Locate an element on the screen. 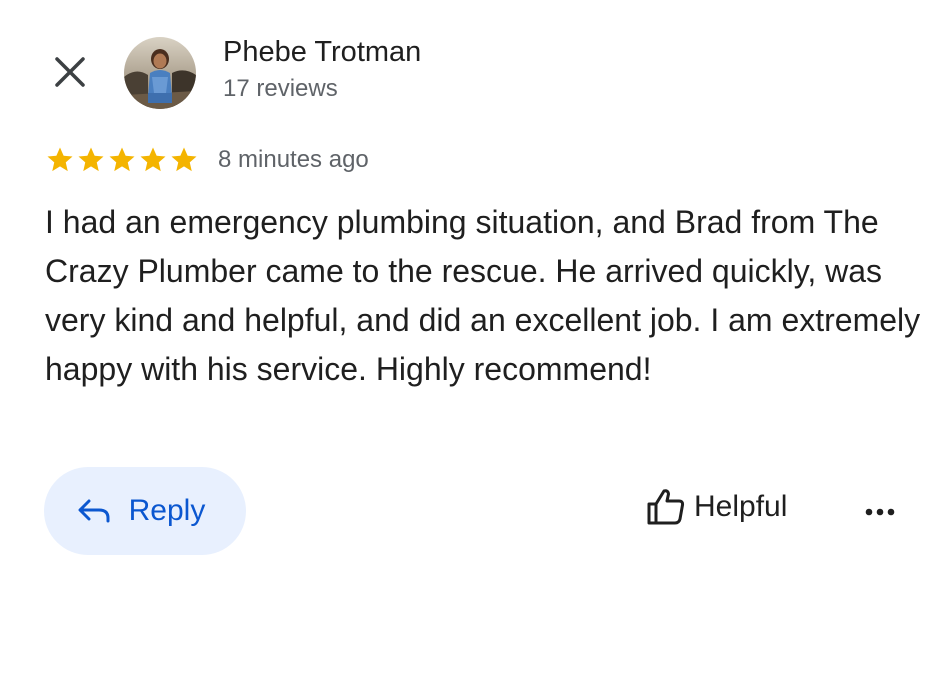 The height and width of the screenshot is (700, 951). reply-button: Reply is located at coordinates (145, 511).